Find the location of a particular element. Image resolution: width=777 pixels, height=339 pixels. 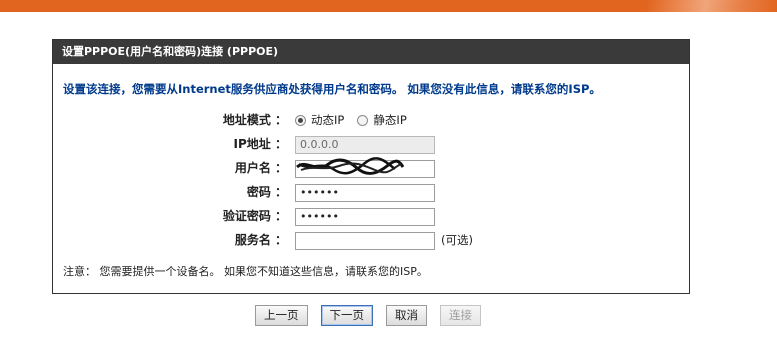

banner-decoration is located at coordinates (712, 6).